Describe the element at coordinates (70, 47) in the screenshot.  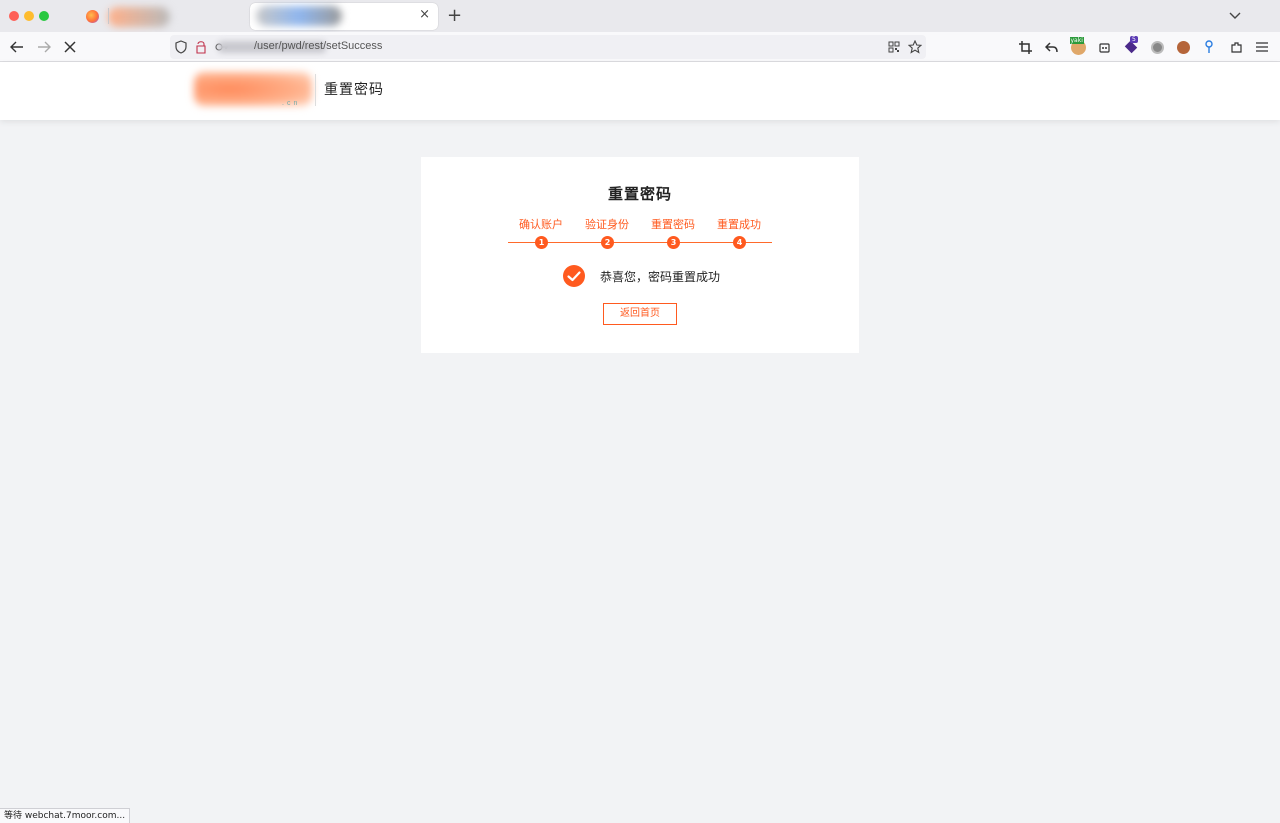
I see `stop-loading-icon` at that location.